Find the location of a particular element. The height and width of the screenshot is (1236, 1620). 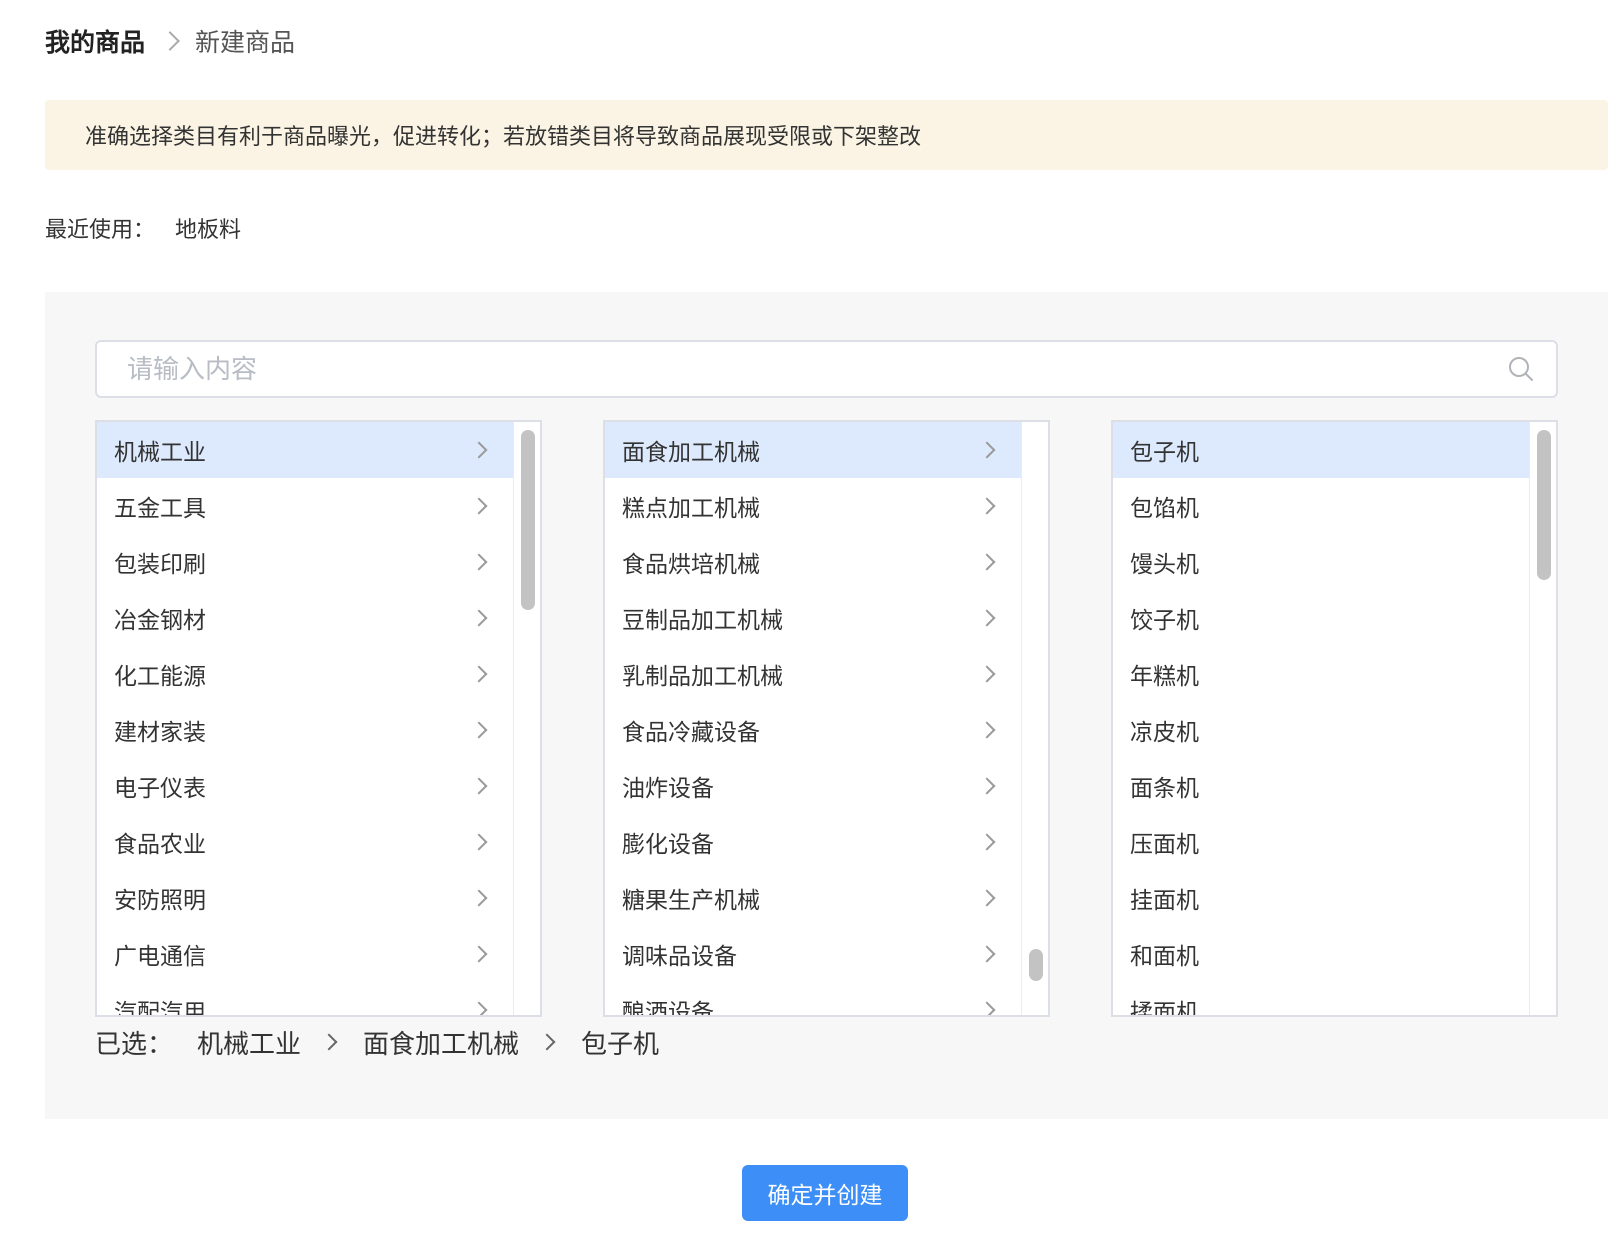

category-item: 油炸设备 is located at coordinates (813, 786).